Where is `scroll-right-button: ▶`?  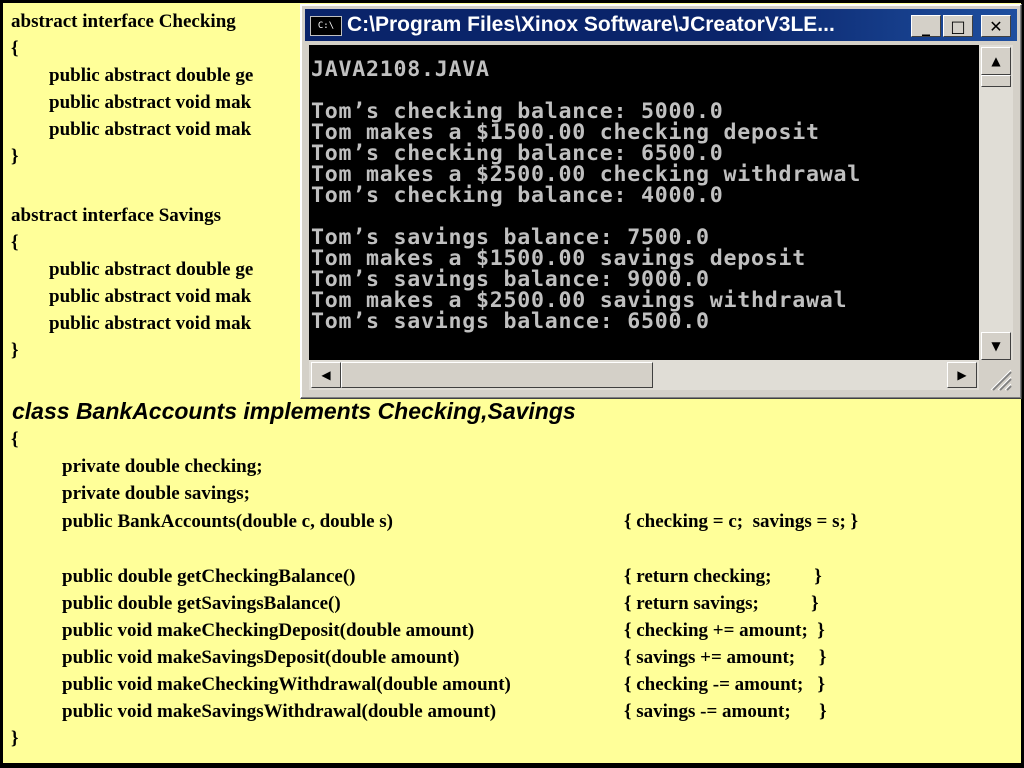
scroll-right-button: ▶ is located at coordinates (962, 375).